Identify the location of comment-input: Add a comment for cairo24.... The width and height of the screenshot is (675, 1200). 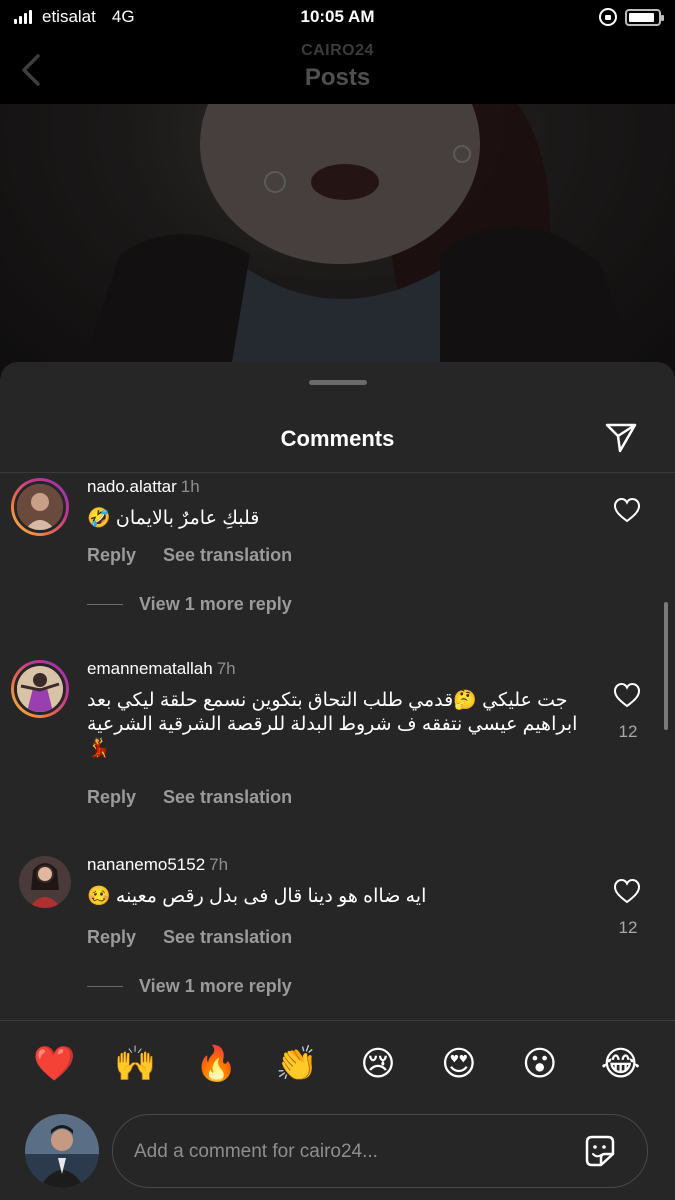
(380, 1151).